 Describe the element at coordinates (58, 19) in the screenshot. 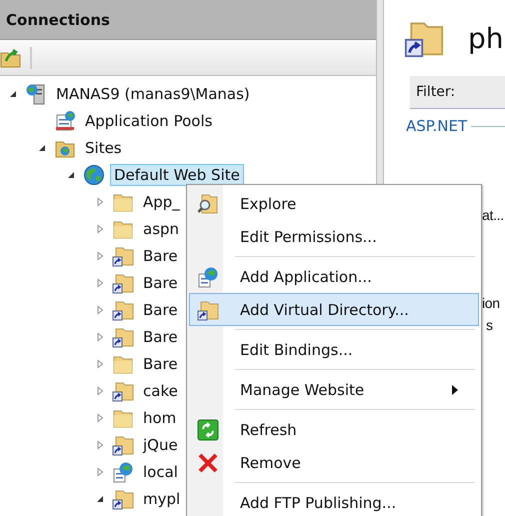

I see `panel-title: Connections` at that location.